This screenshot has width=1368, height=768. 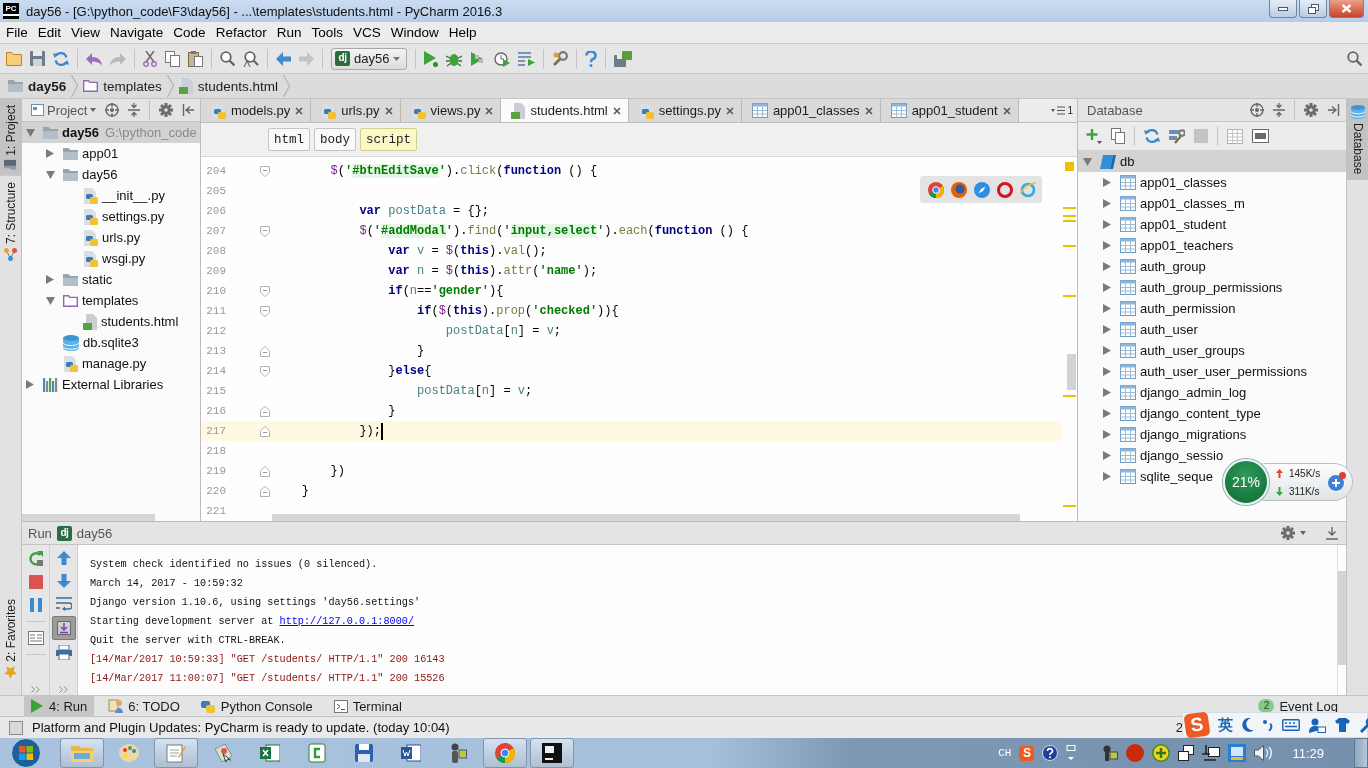 I want to click on tree-item: templates, so click(x=82, y=300).